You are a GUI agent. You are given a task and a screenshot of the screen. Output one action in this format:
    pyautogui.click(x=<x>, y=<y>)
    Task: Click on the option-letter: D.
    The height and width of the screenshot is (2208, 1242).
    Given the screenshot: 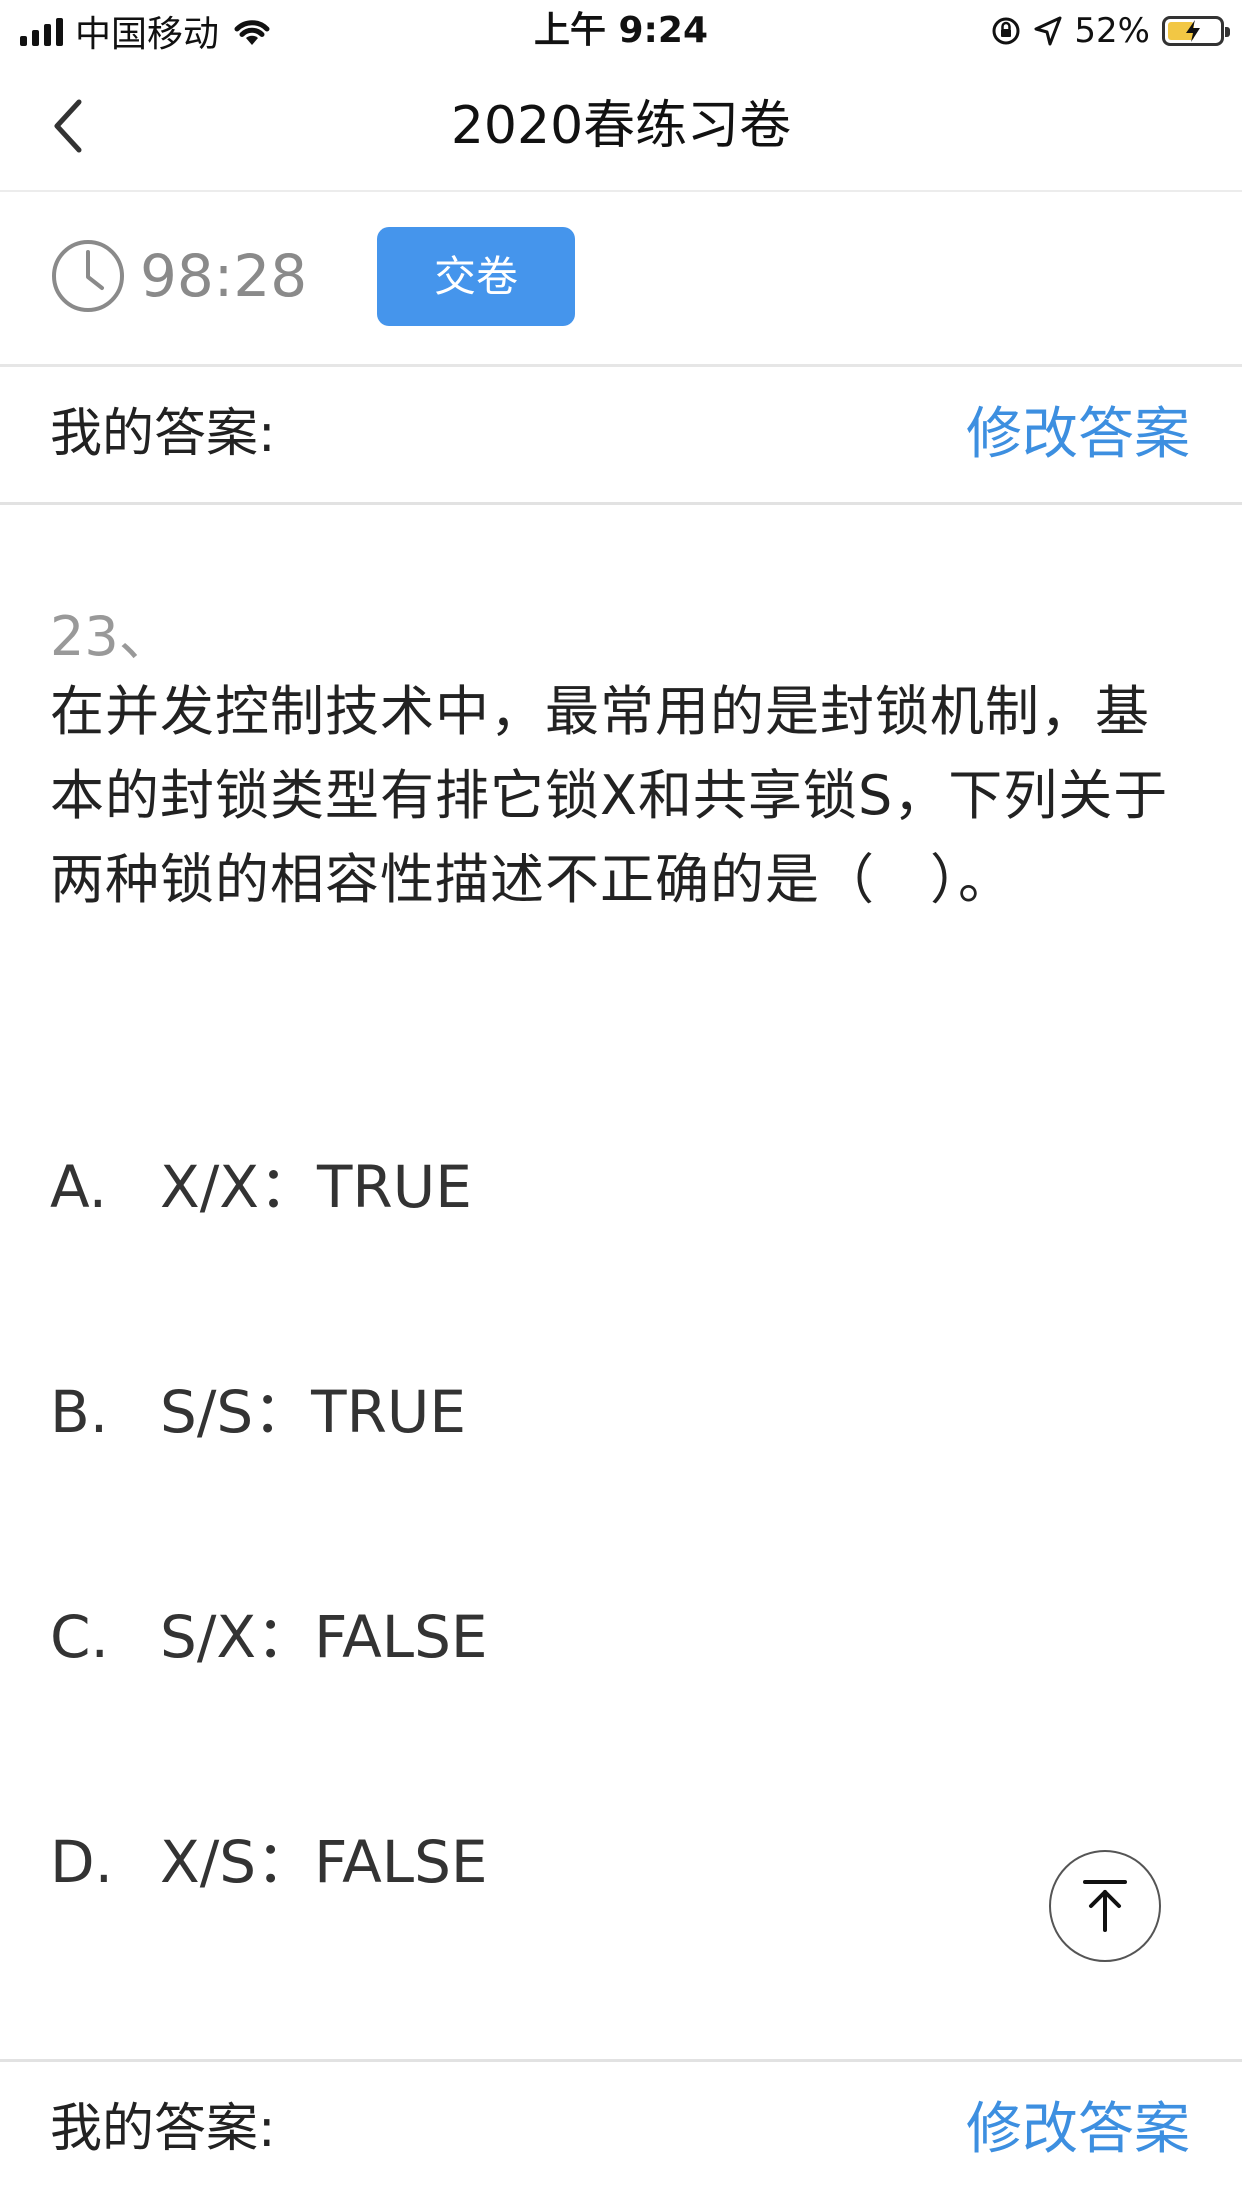 What is the action you would take?
    pyautogui.click(x=82, y=1862)
    